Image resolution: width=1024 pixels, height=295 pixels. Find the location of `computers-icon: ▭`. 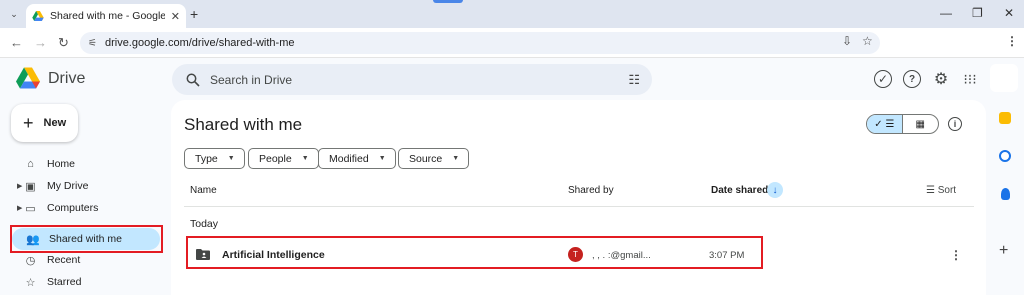

computers-icon: ▭ is located at coordinates (30, 208).